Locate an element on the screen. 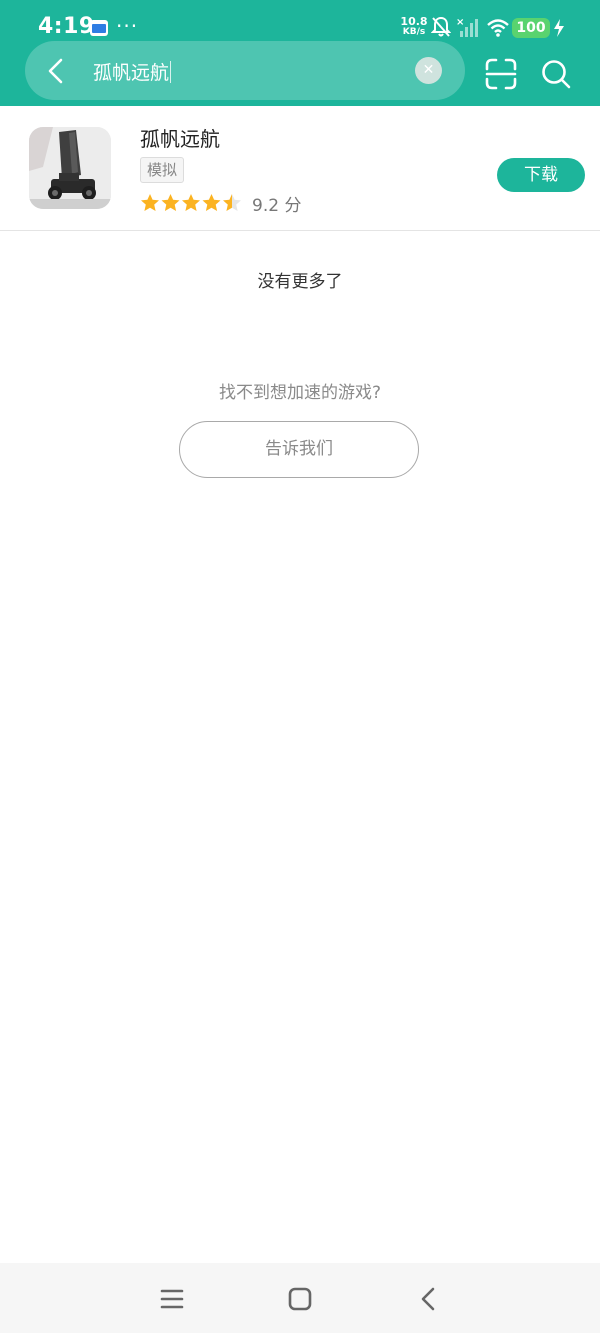  system-navigation-bar is located at coordinates (300, 1298).